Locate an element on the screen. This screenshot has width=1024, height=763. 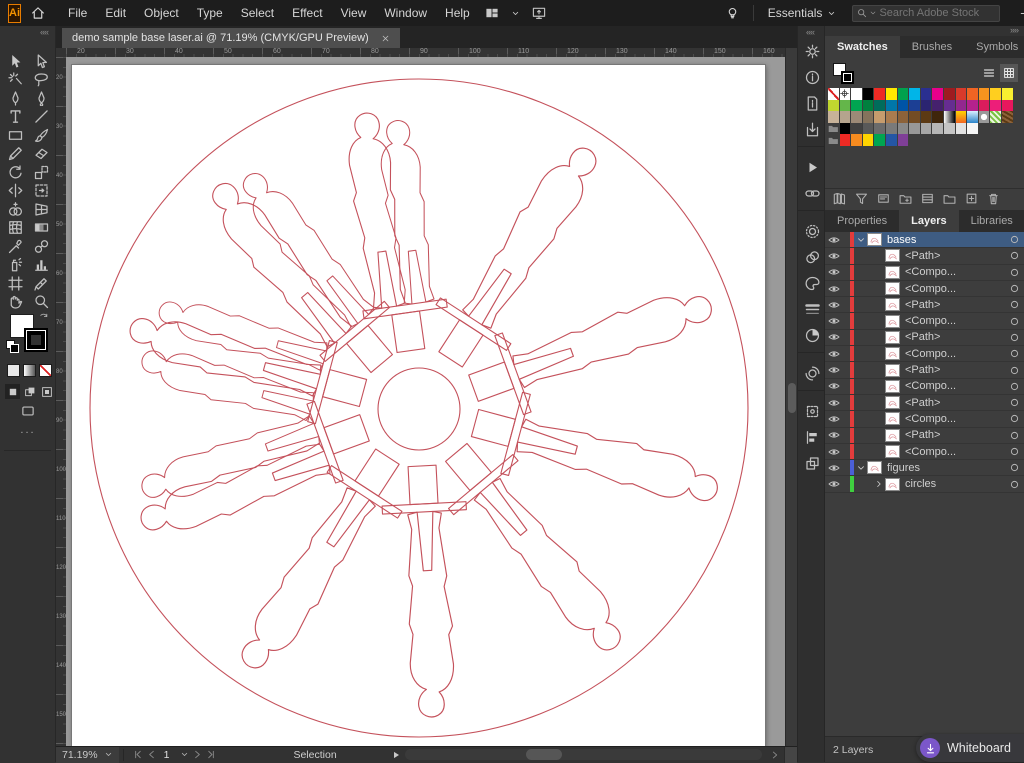
vertical-scrollbar is located at coordinates (791, 397).